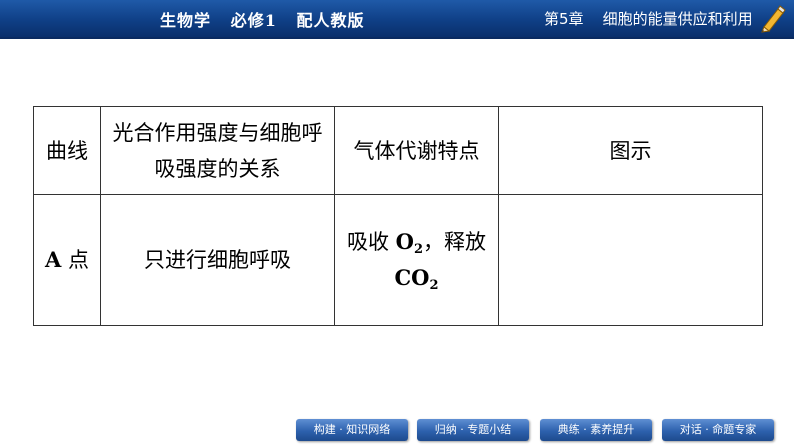  I want to click on header-relation: 光合作用强度与细胞呼吸强度的关系, so click(217, 150).